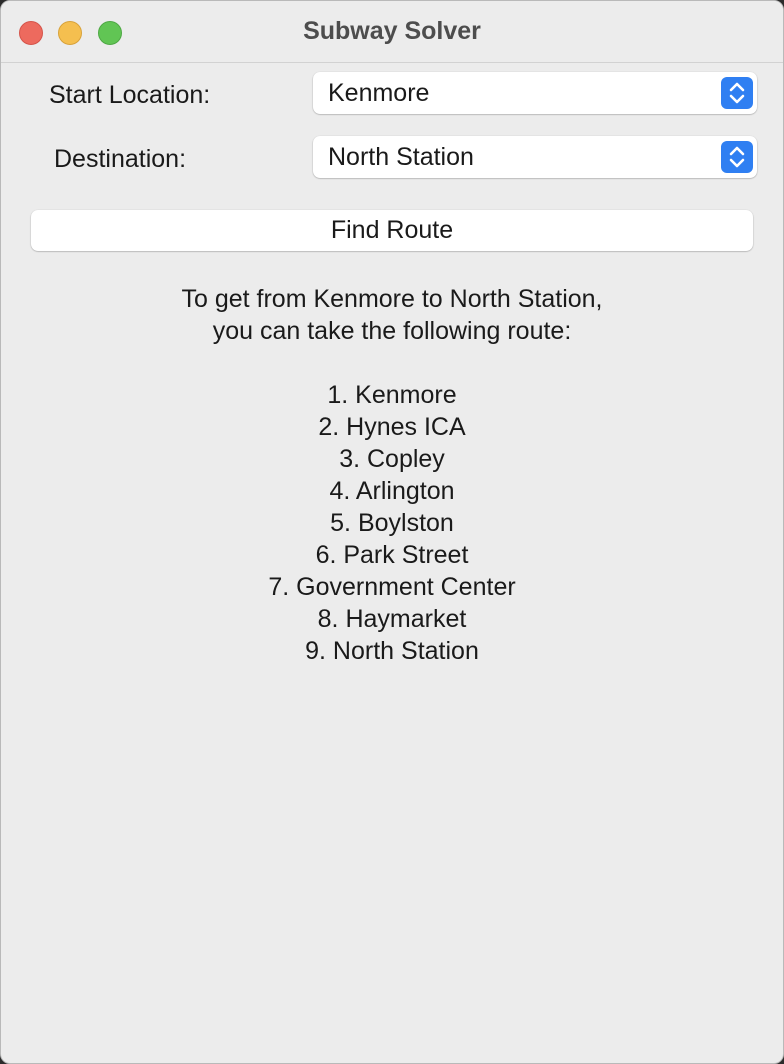 This screenshot has height=1064, width=784. Describe the element at coordinates (392, 299) in the screenshot. I see `result-intro-line-1: To get from Kenmore to North Station,` at that location.